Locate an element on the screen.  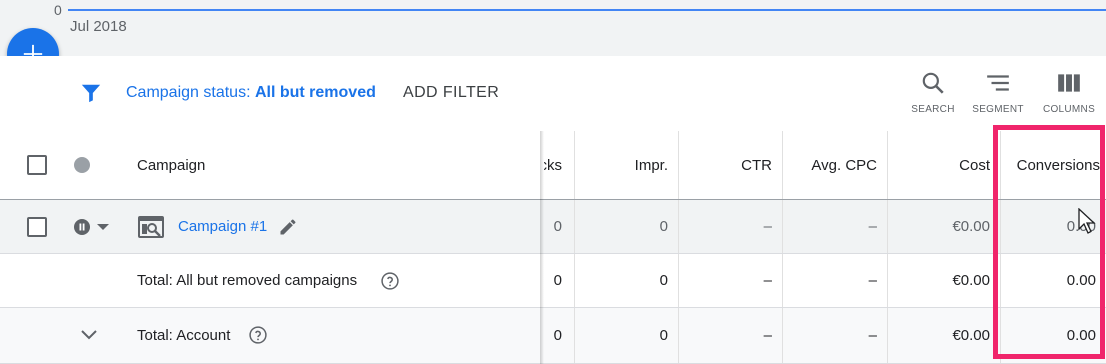
select-all-checkbox is located at coordinates (37, 165).